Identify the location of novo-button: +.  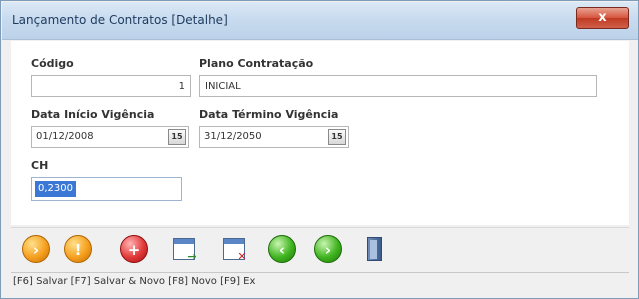
(134, 249).